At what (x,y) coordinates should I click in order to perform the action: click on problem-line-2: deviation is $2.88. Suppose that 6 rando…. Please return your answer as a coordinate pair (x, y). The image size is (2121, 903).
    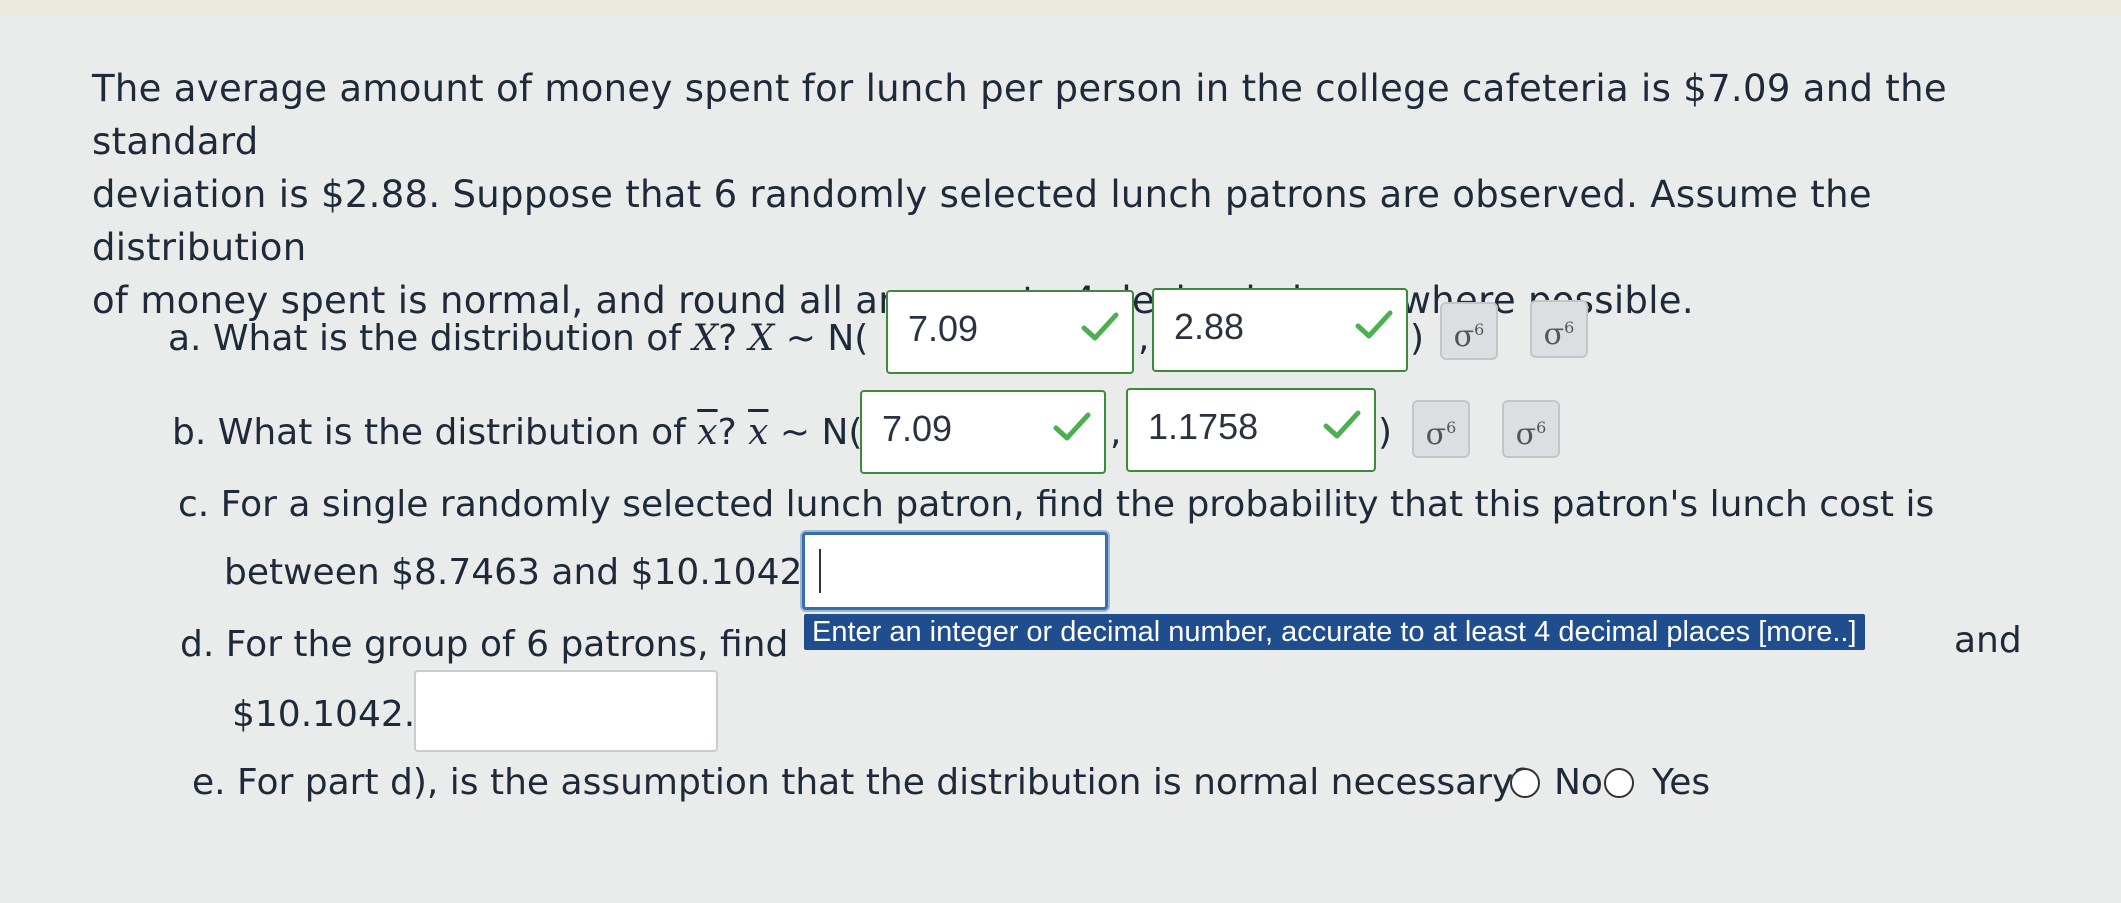
    Looking at the image, I should click on (982, 221).